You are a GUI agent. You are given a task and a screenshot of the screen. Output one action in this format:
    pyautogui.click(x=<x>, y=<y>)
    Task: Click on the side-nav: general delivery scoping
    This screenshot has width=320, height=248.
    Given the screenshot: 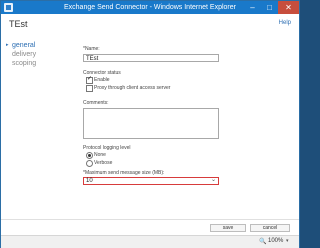 What is the action you would take?
    pyautogui.click(x=21, y=54)
    